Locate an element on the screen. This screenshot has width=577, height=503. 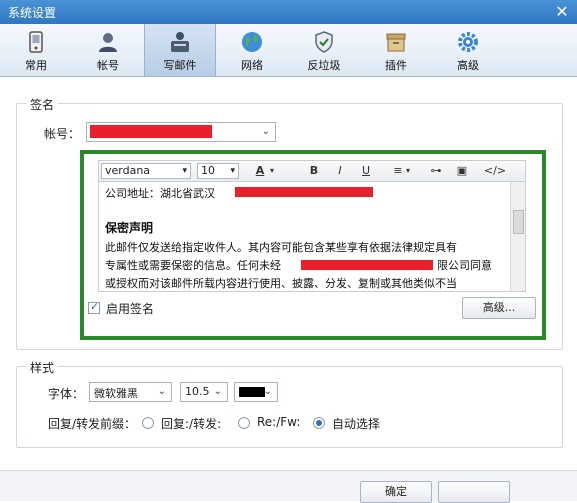
tab-antispam: 反垃圾 is located at coordinates (324, 50).